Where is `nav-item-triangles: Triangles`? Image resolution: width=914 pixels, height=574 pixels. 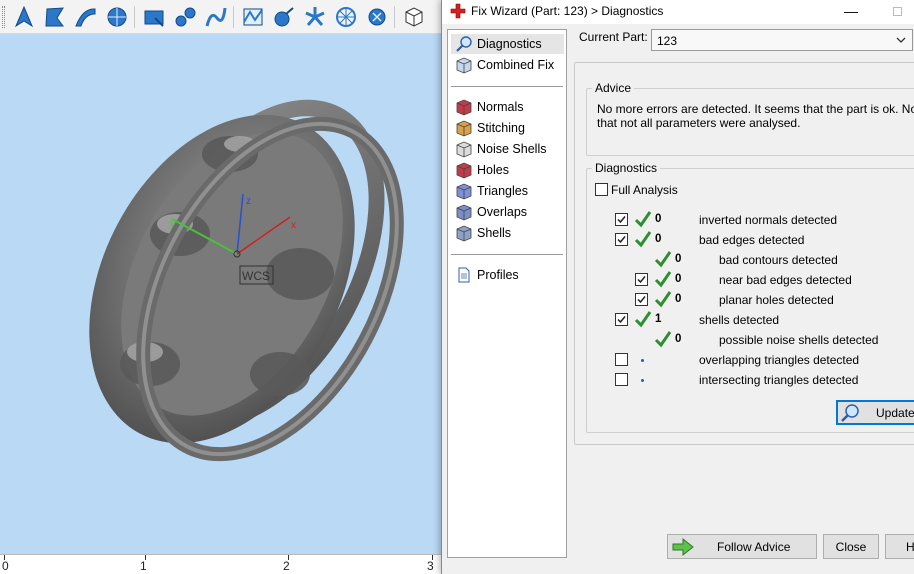
nav-item-triangles: Triangles is located at coordinates (507, 191).